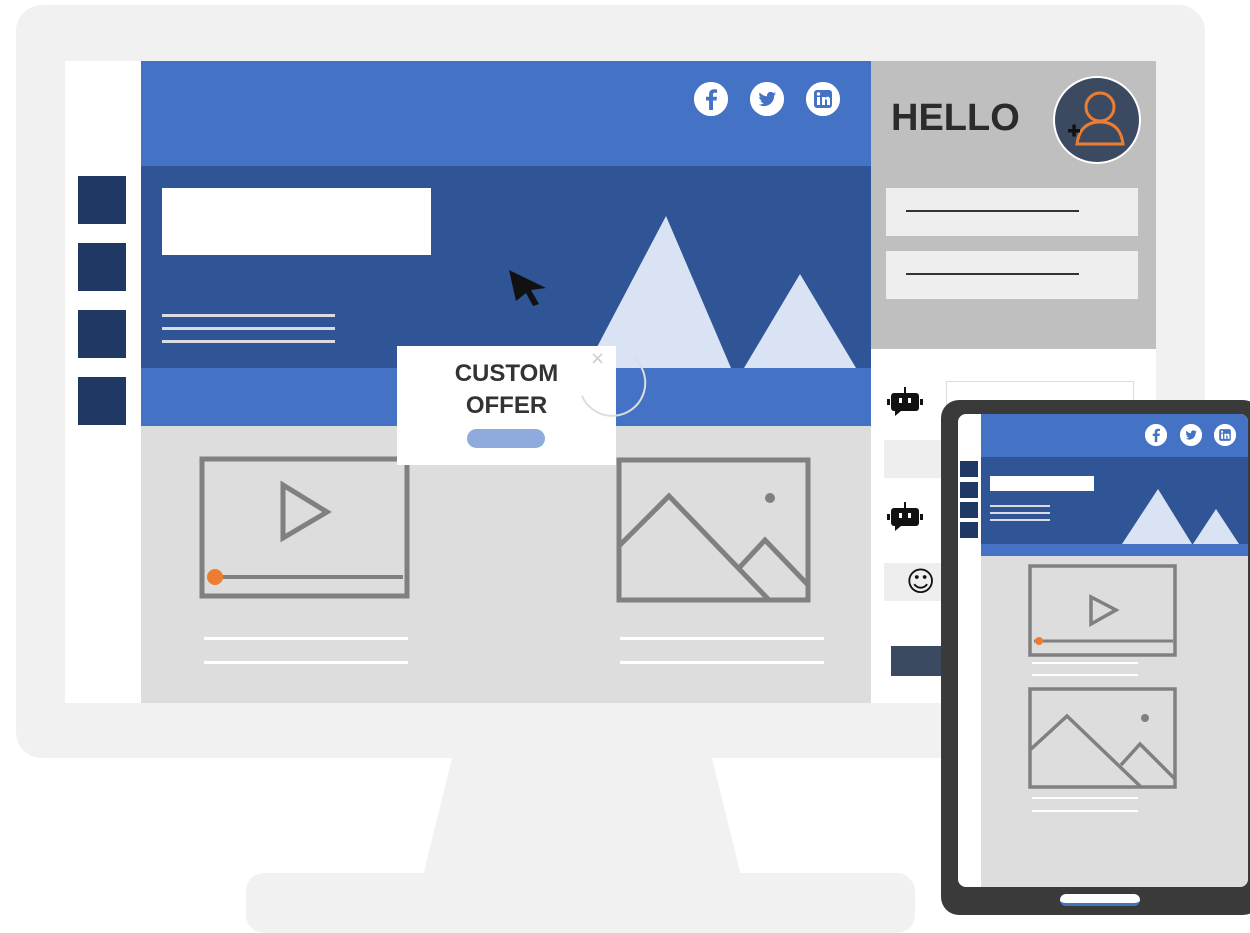  What do you see at coordinates (580, 903) in the screenshot?
I see `monitor-base` at bounding box center [580, 903].